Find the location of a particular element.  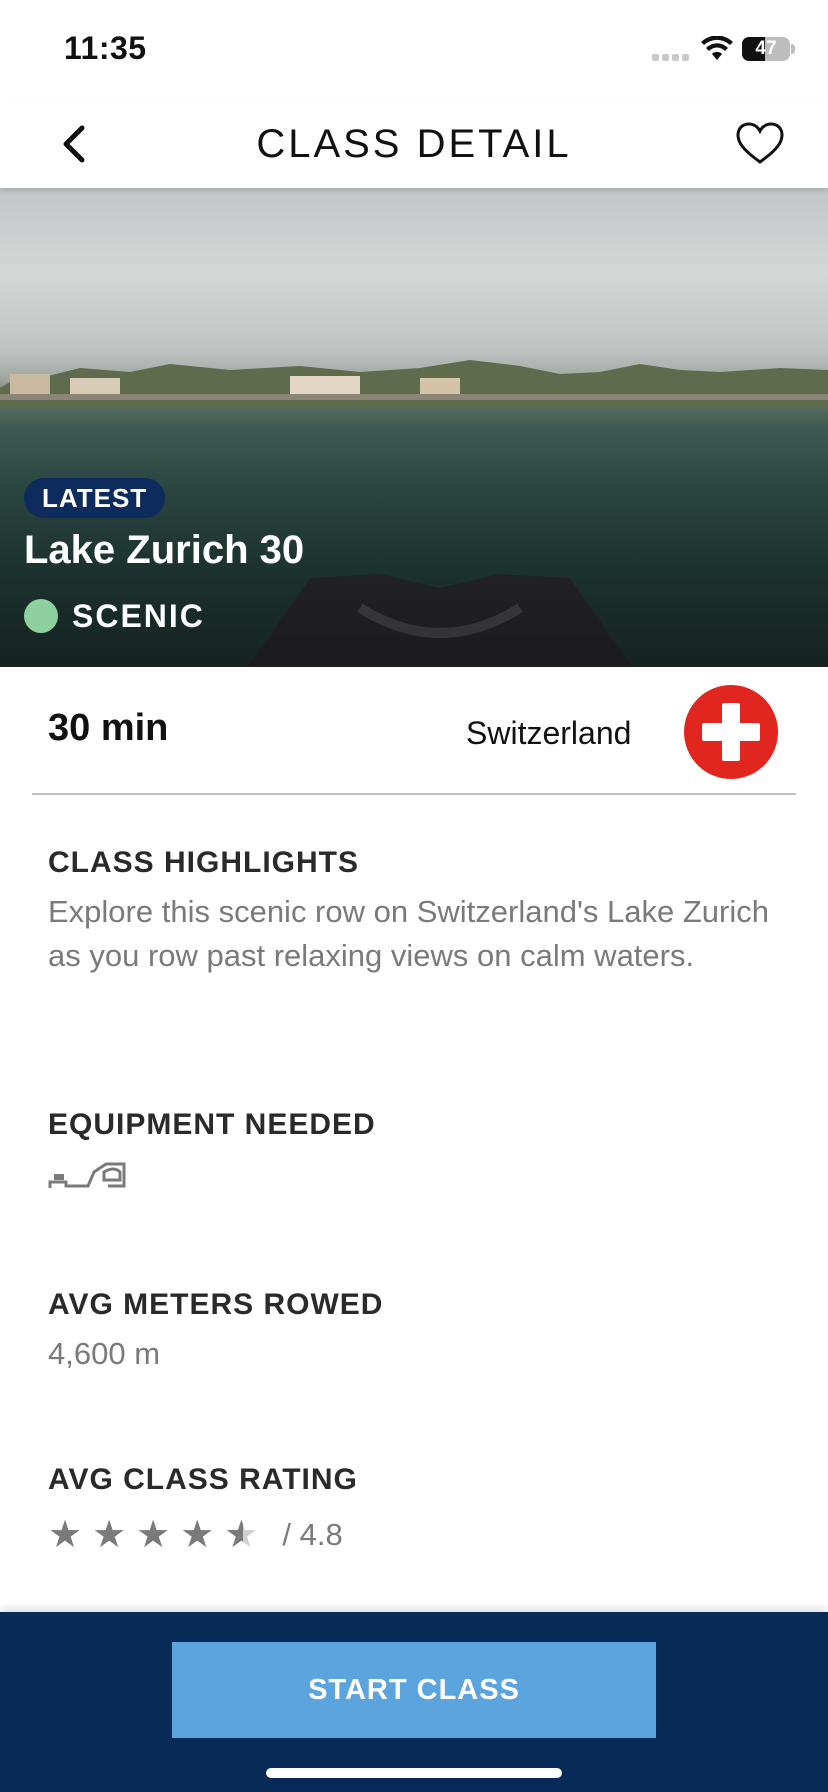

favorite-button is located at coordinates (760, 144).